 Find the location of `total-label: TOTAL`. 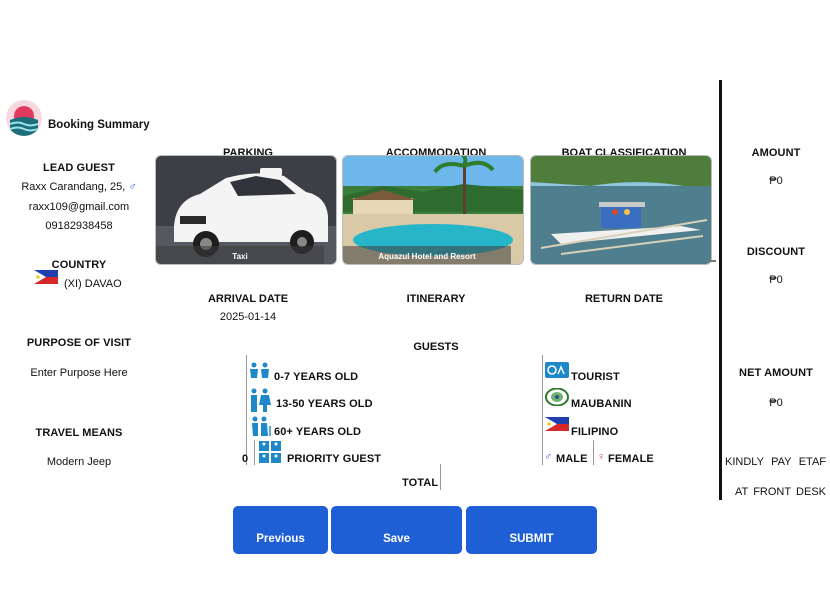

total-label: TOTAL is located at coordinates (420, 483).